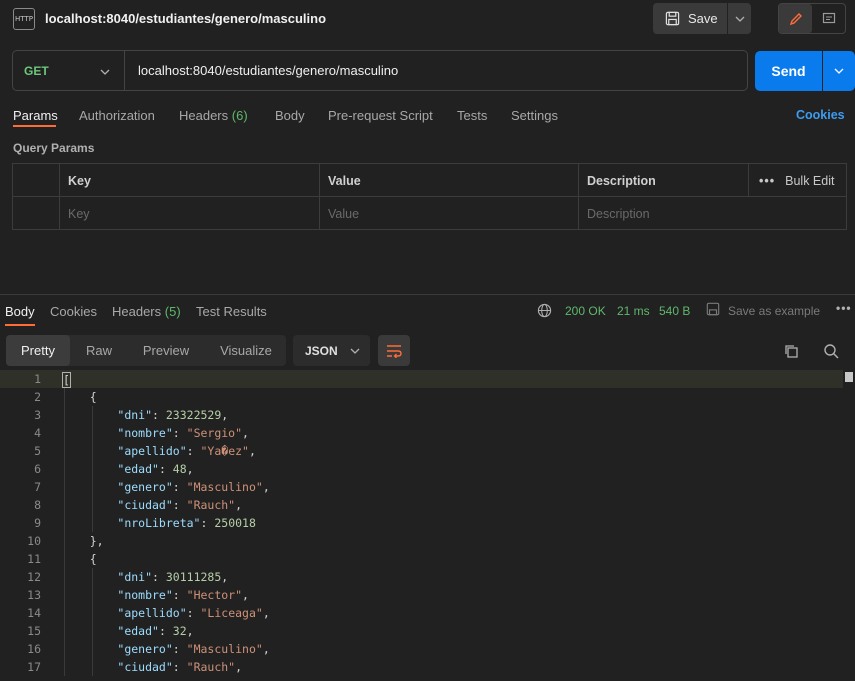 The image size is (855, 681). I want to click on table-row: Key Value Description, so click(429, 213).